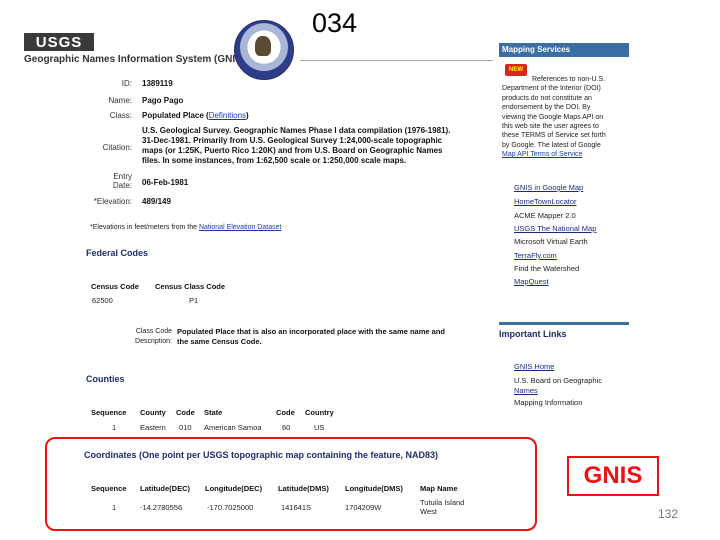 This screenshot has height=540, width=720. Describe the element at coordinates (428, 511) in the screenshot. I see `coord-map-name-line: West` at that location.